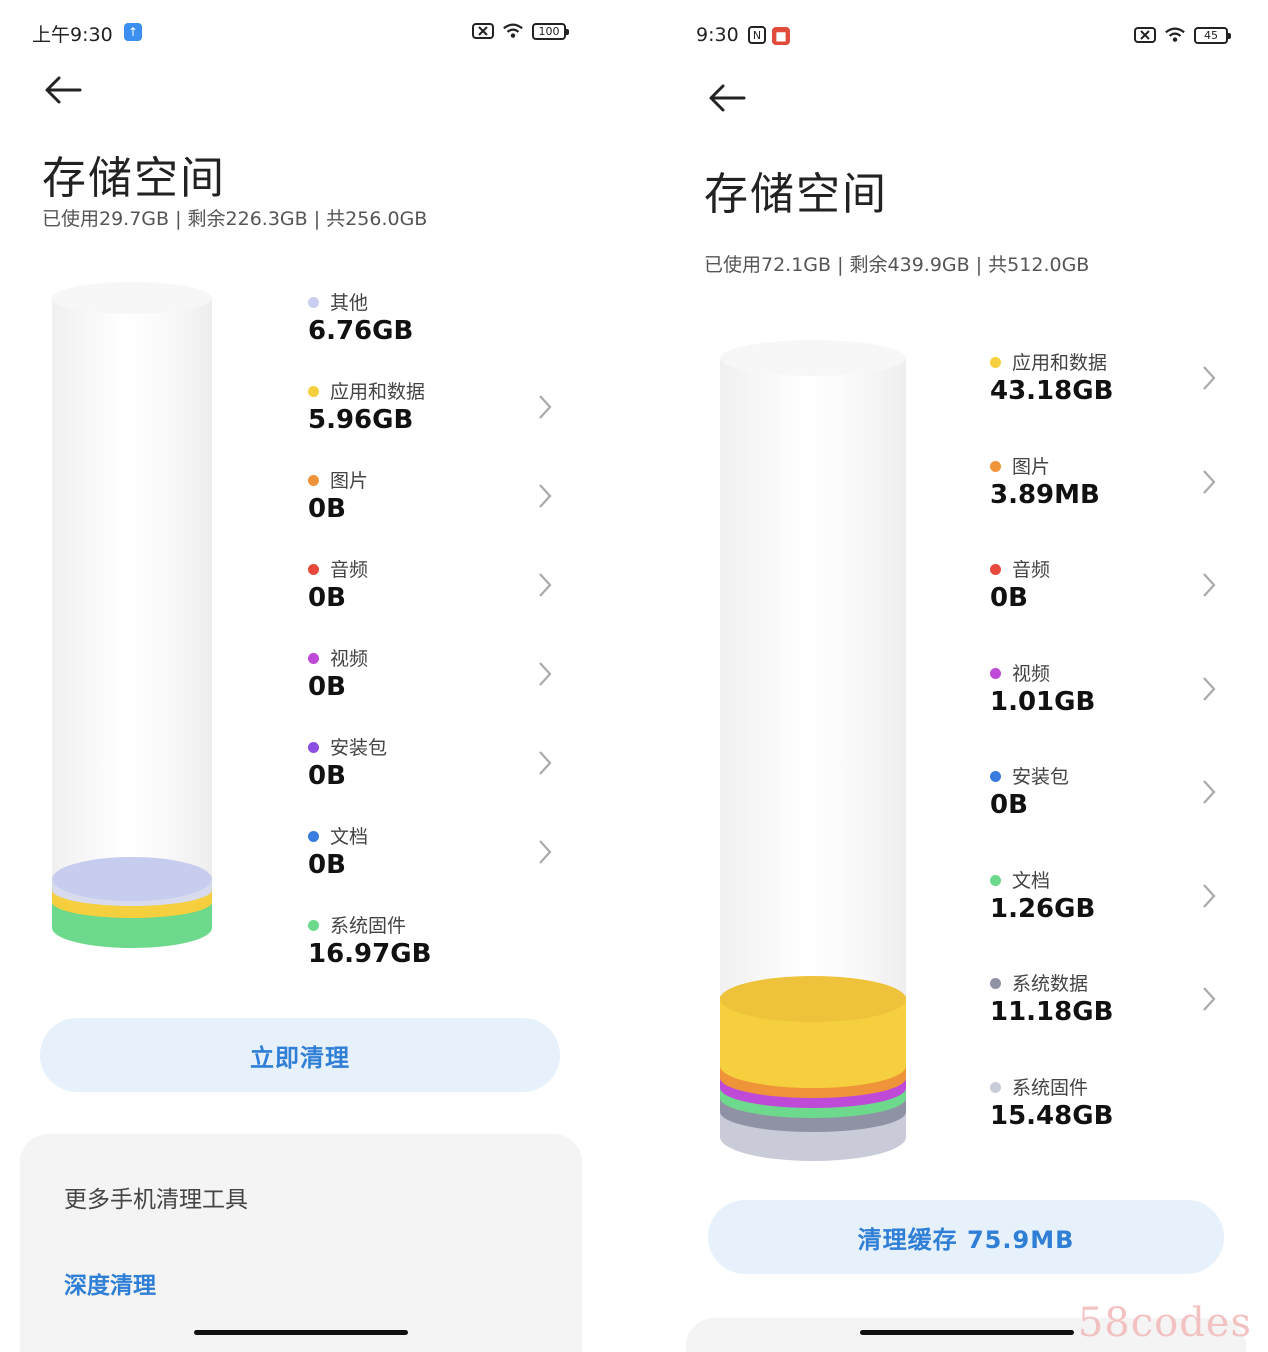  I want to click on deep-clean-link: 深度清理, so click(110, 1283).